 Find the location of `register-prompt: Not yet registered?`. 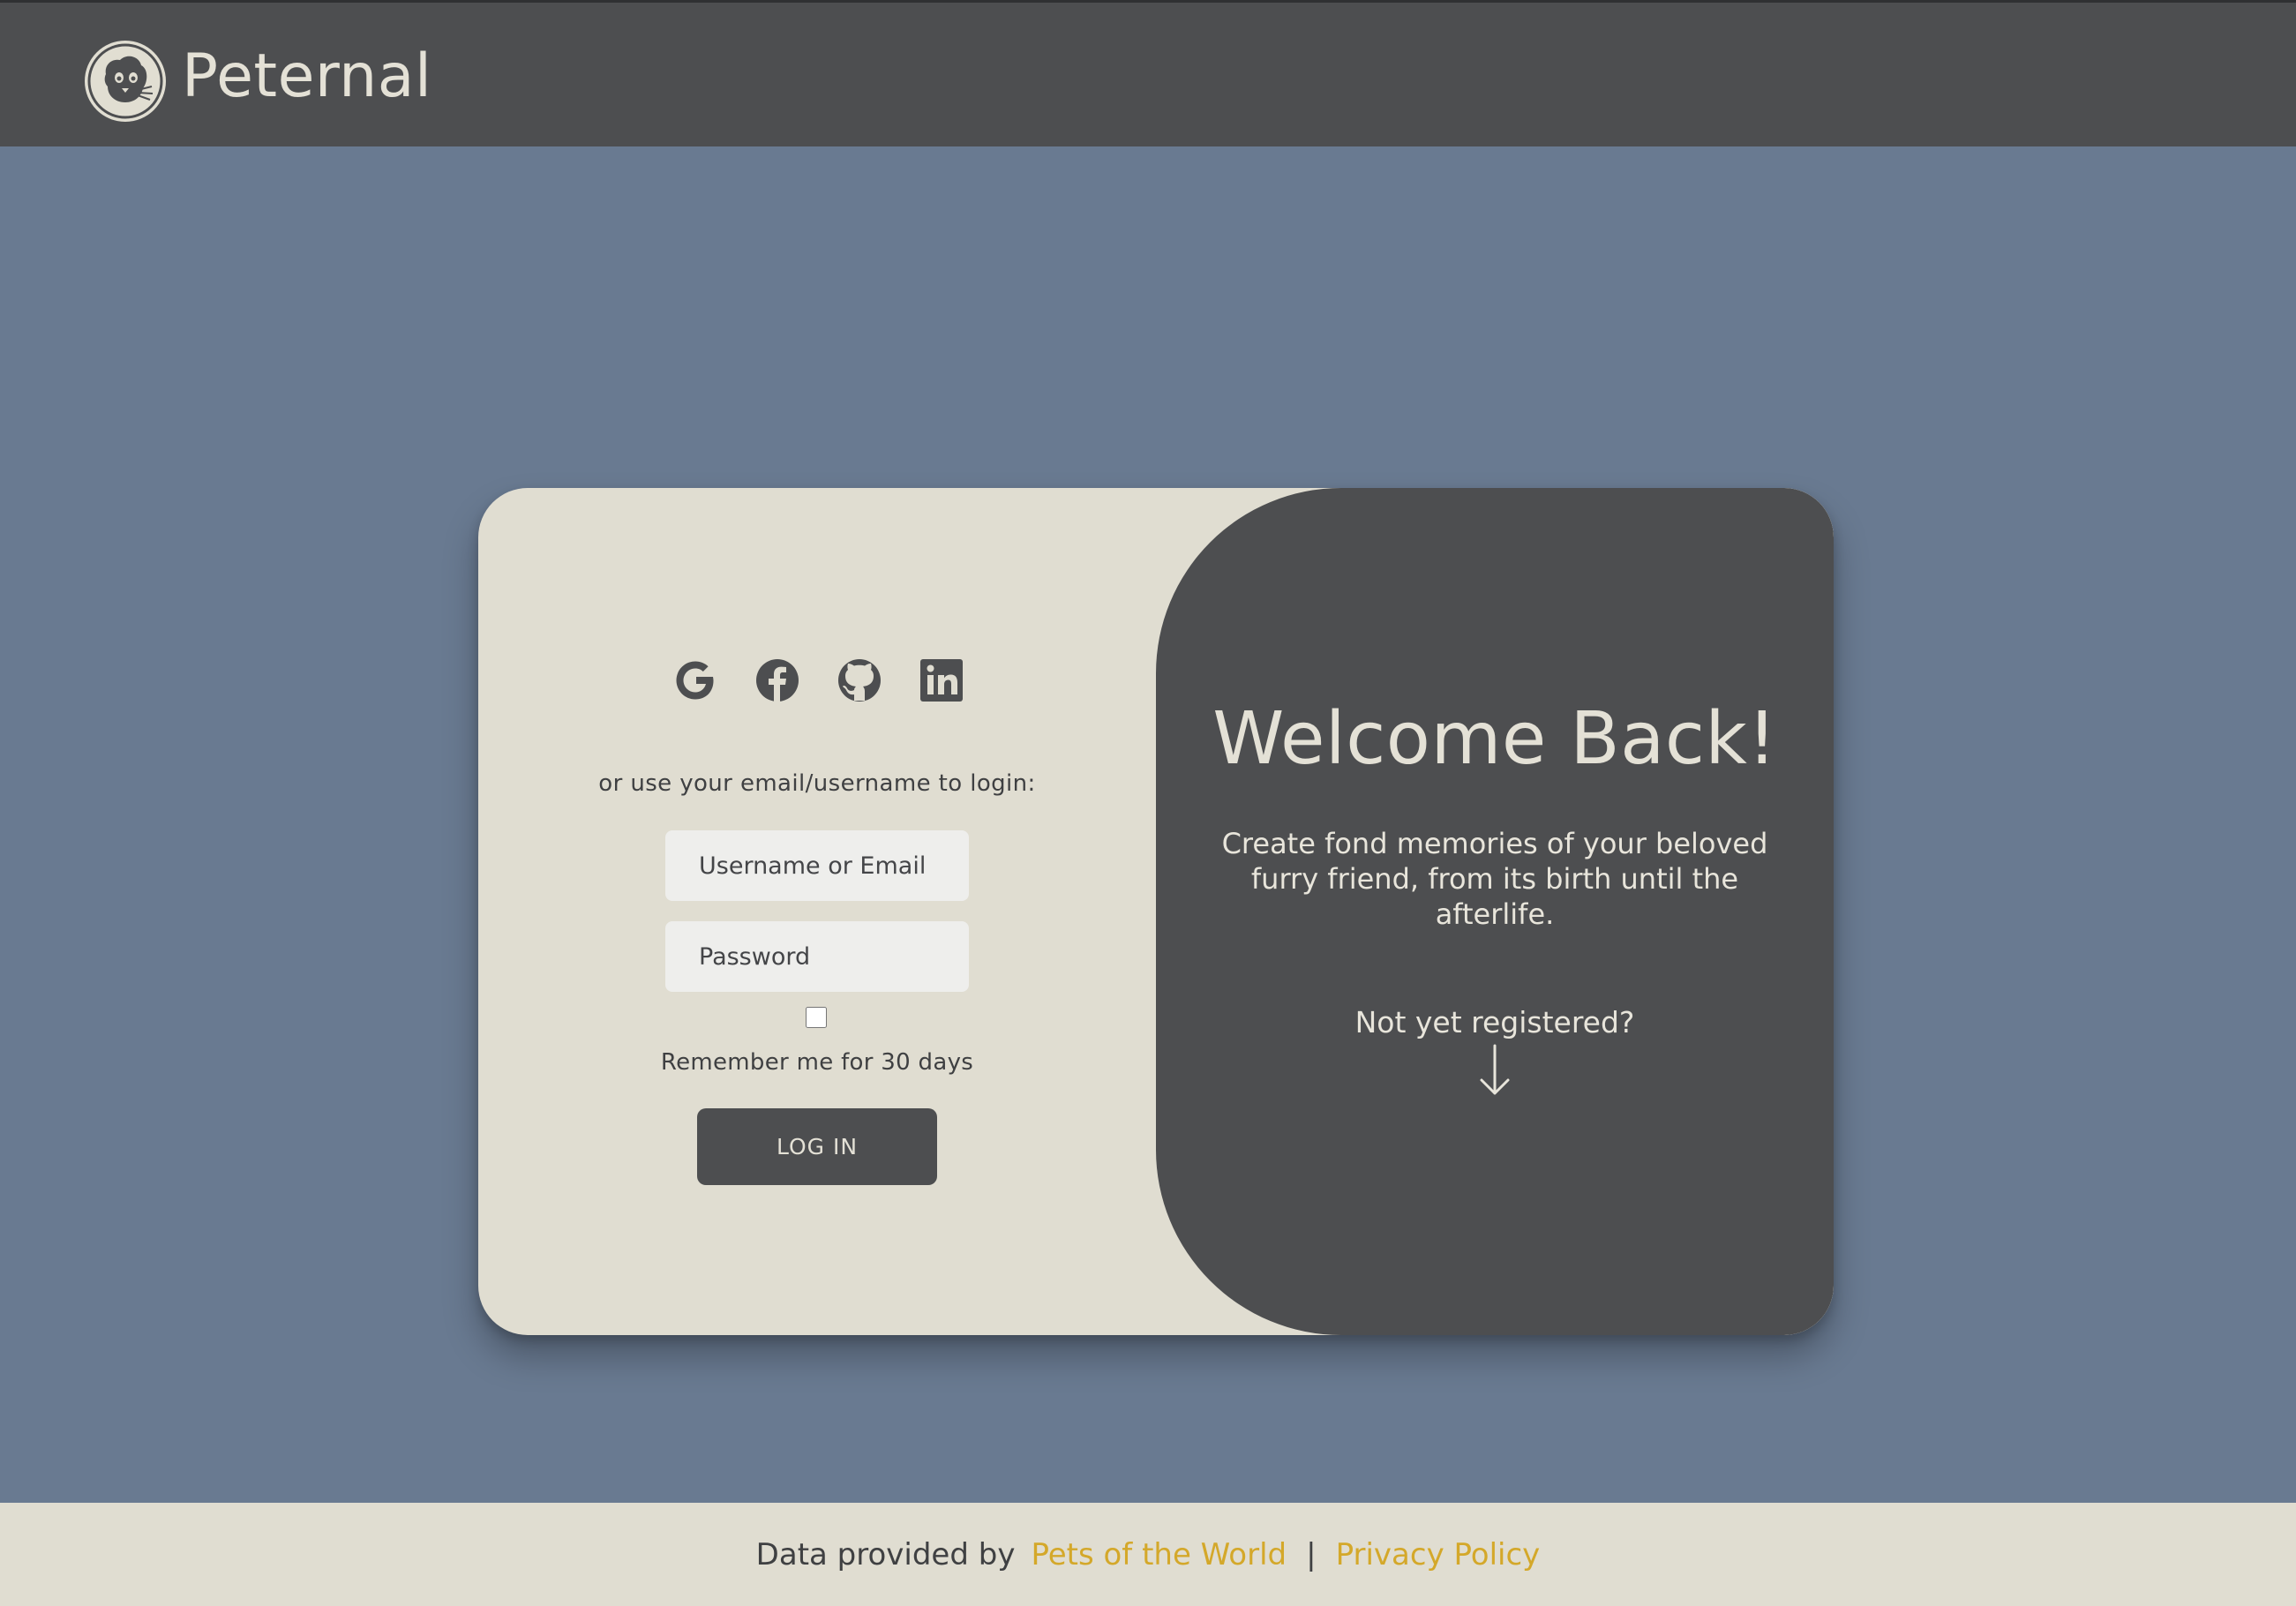

register-prompt: Not yet registered? is located at coordinates (1495, 1022).